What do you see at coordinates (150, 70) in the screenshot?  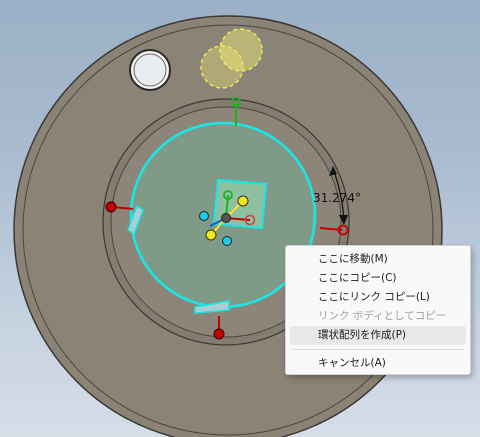 I see `mounting-hole-inner-edge` at bounding box center [150, 70].